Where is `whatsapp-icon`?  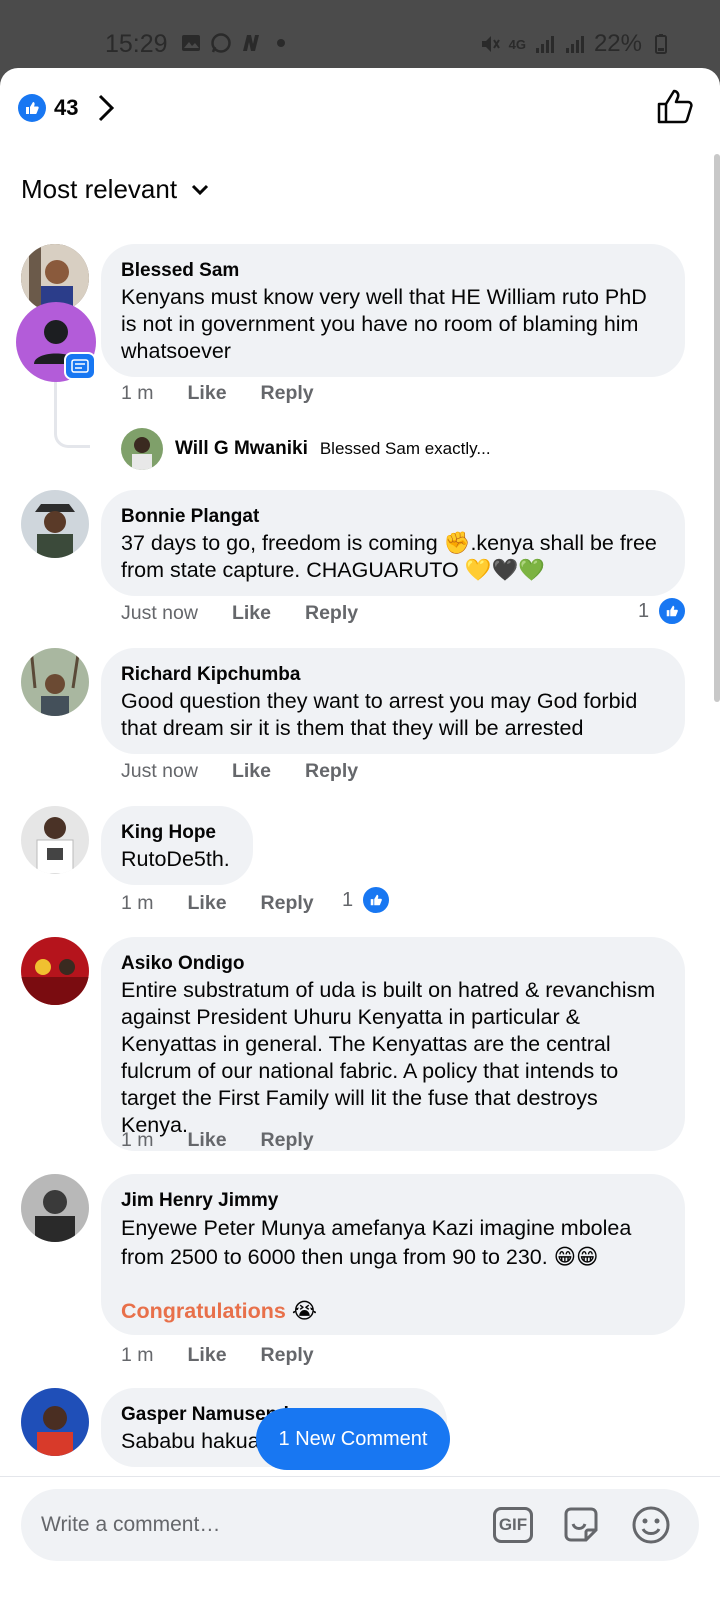 whatsapp-icon is located at coordinates (221, 43).